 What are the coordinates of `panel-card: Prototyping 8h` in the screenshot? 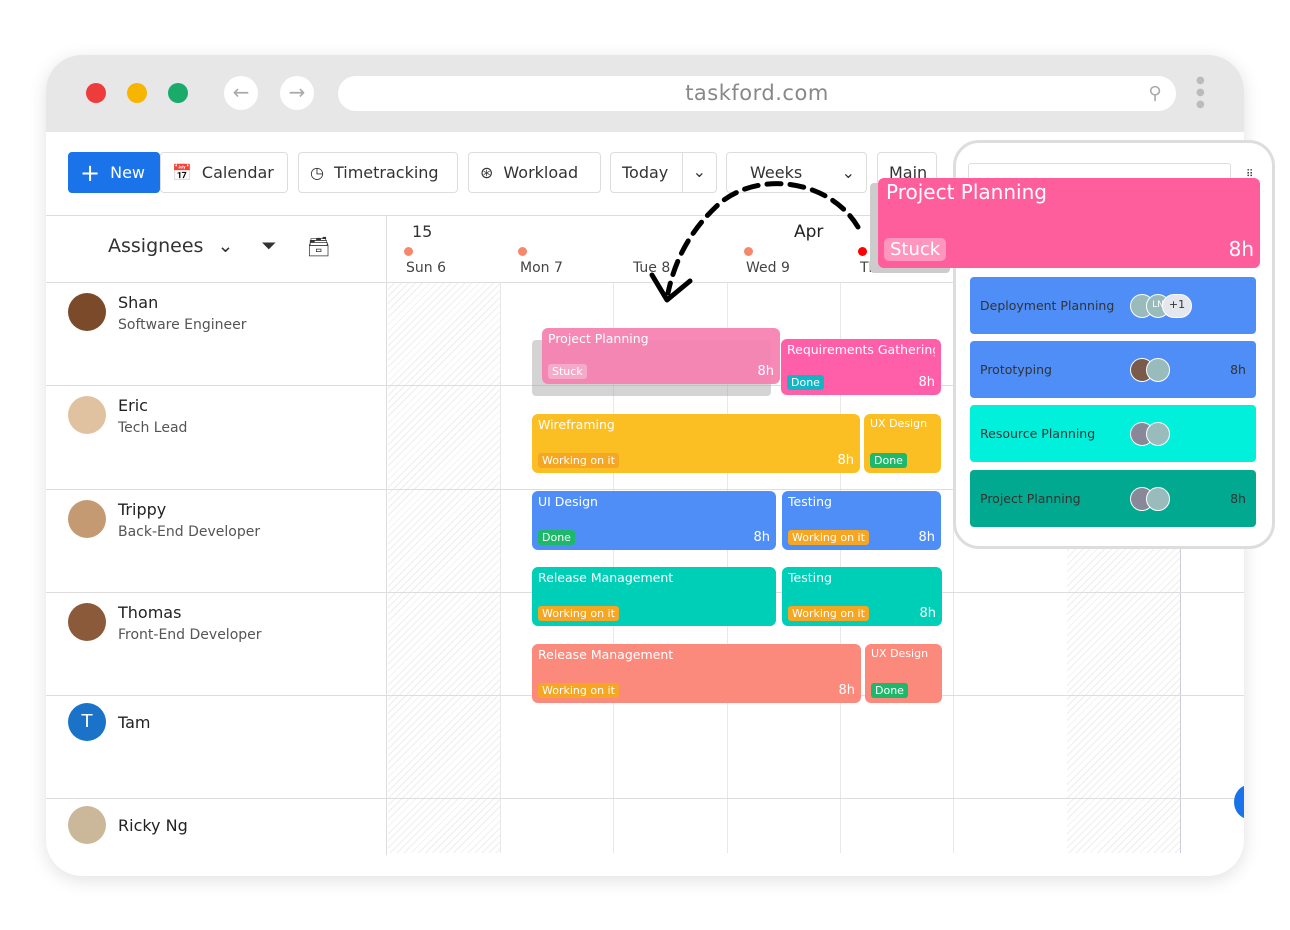 It's located at (1113, 369).